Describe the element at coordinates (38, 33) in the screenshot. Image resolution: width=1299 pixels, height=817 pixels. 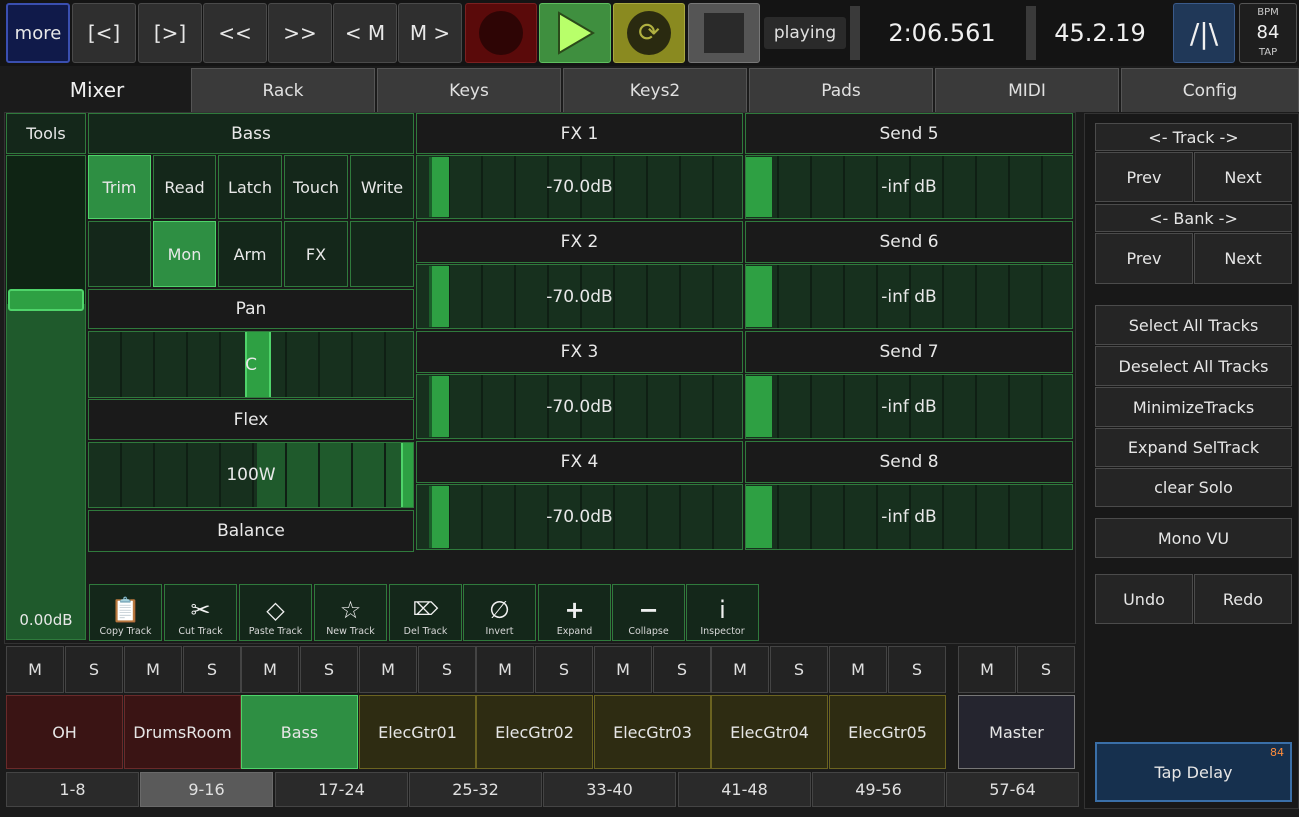
I see `more-button: more` at that location.